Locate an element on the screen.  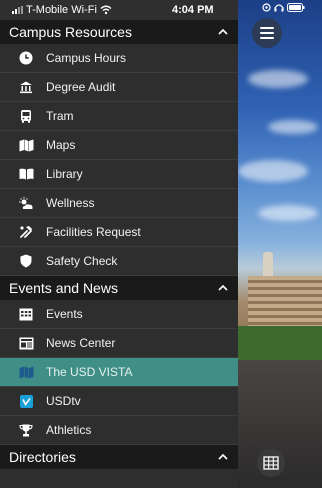
weather-icon is located at coordinates (26, 203).